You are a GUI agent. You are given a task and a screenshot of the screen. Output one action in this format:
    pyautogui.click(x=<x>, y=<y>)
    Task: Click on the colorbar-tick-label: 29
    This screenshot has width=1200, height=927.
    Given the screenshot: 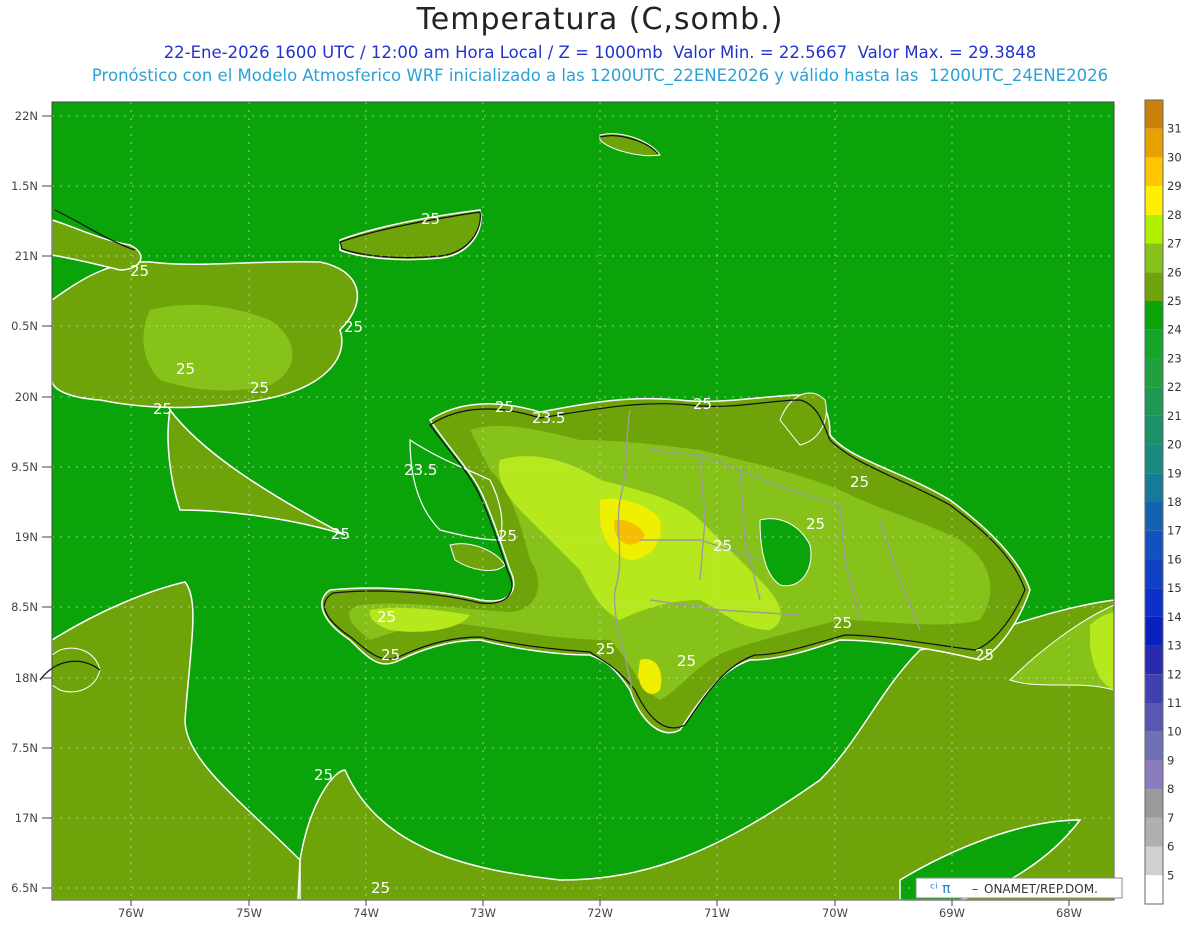 What is the action you would take?
    pyautogui.click(x=1174, y=186)
    